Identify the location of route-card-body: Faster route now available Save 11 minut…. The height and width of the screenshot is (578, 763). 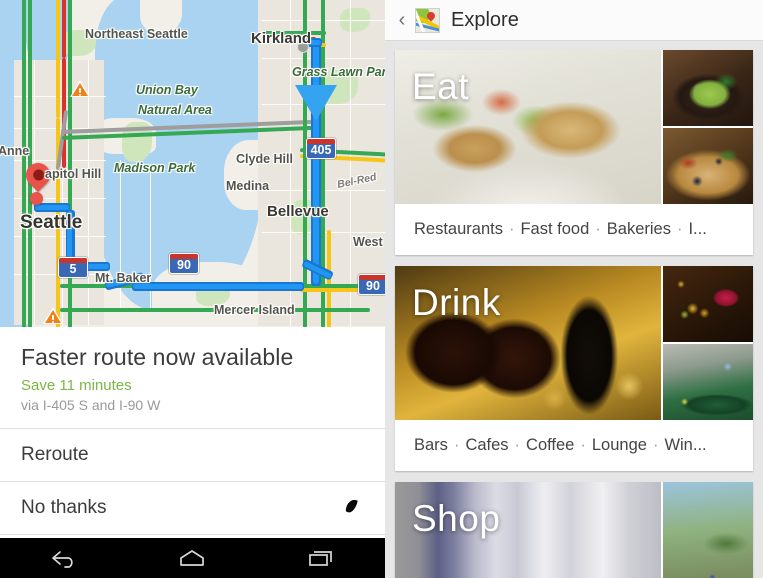
(192, 377).